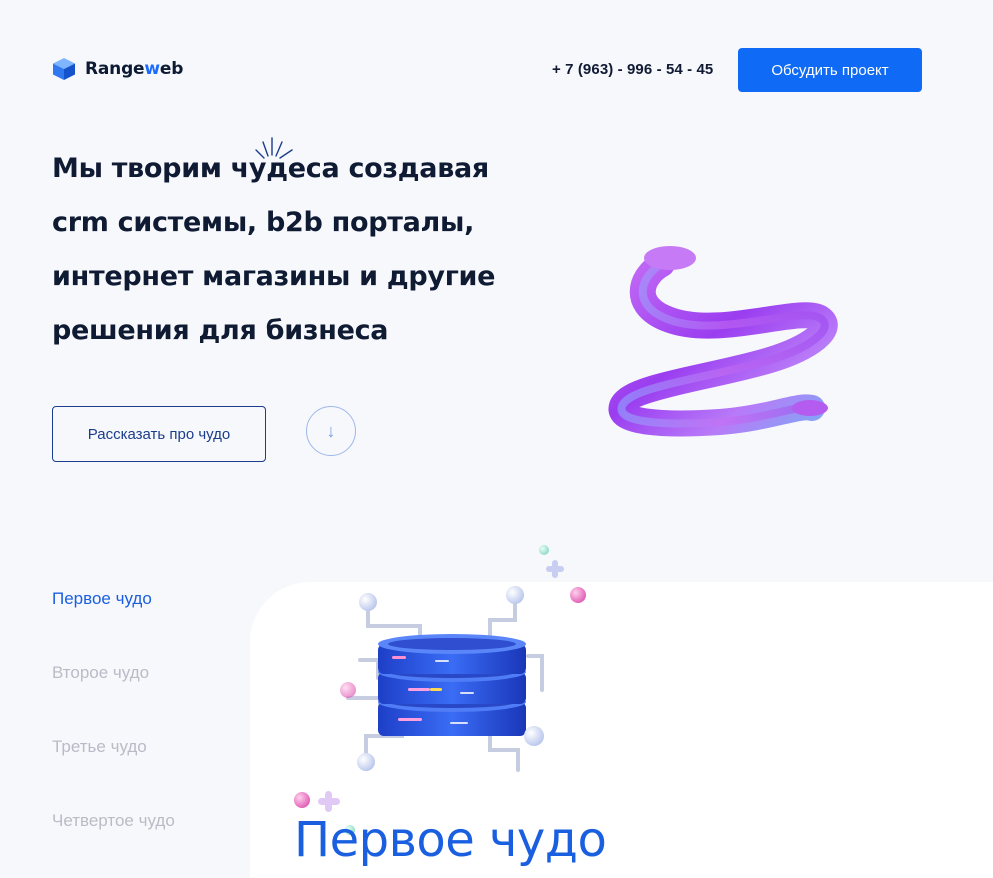  Describe the element at coordinates (632, 69) in the screenshot. I see `phone-number: + 7 (963) - 996 - 54 - 45` at that location.